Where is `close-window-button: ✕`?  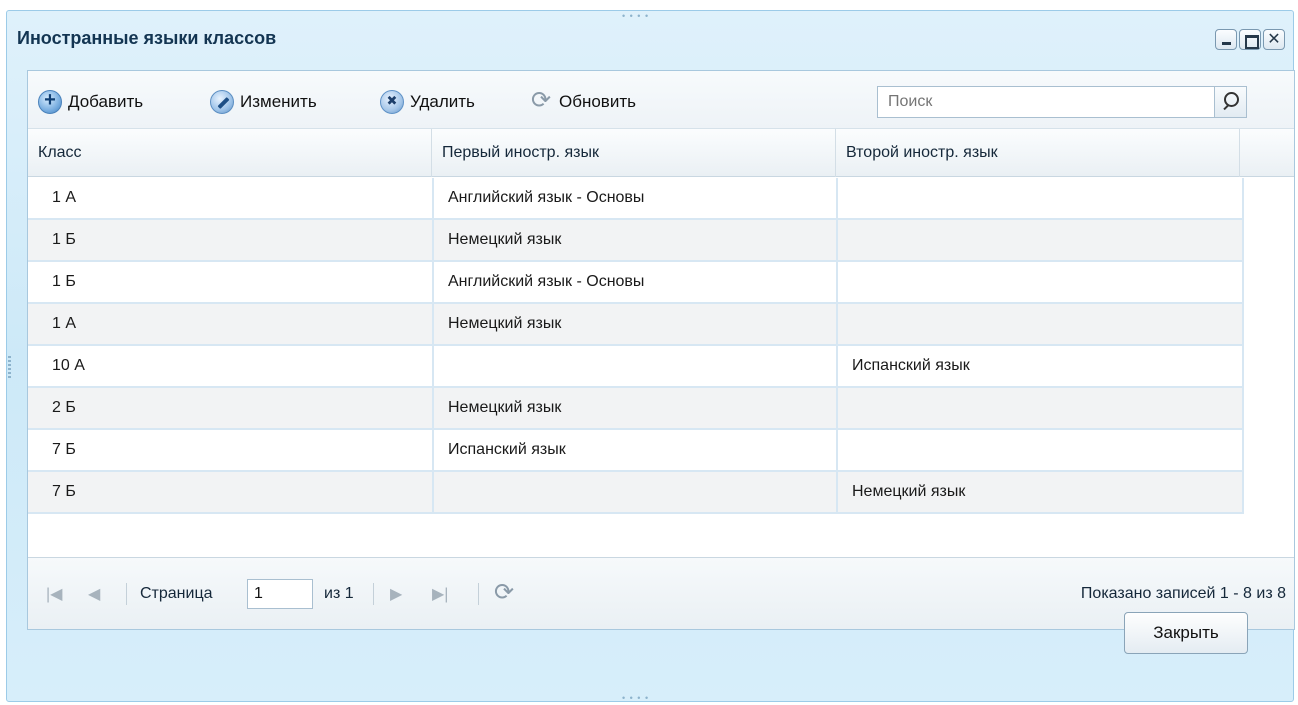 close-window-button: ✕ is located at coordinates (1274, 39).